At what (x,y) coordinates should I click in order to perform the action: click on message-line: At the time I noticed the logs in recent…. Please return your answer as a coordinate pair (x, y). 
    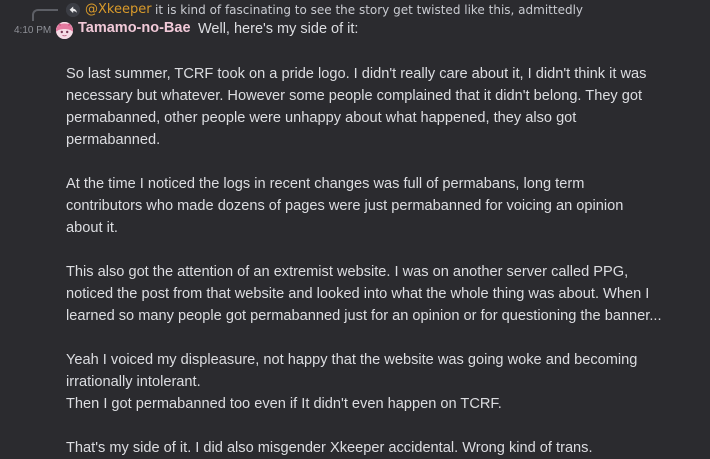
    Looking at the image, I should click on (325, 184).